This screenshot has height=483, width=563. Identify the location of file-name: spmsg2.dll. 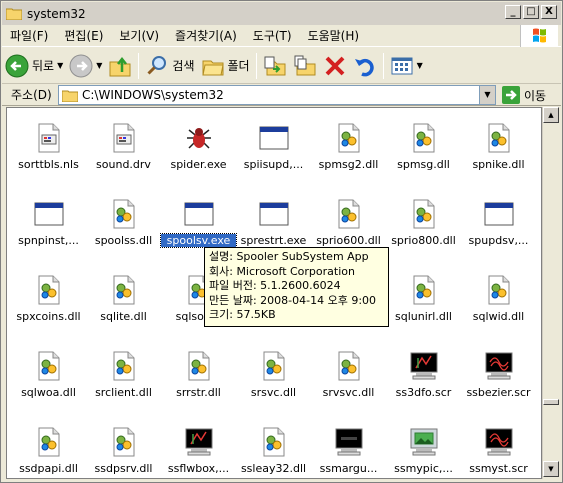
(348, 164).